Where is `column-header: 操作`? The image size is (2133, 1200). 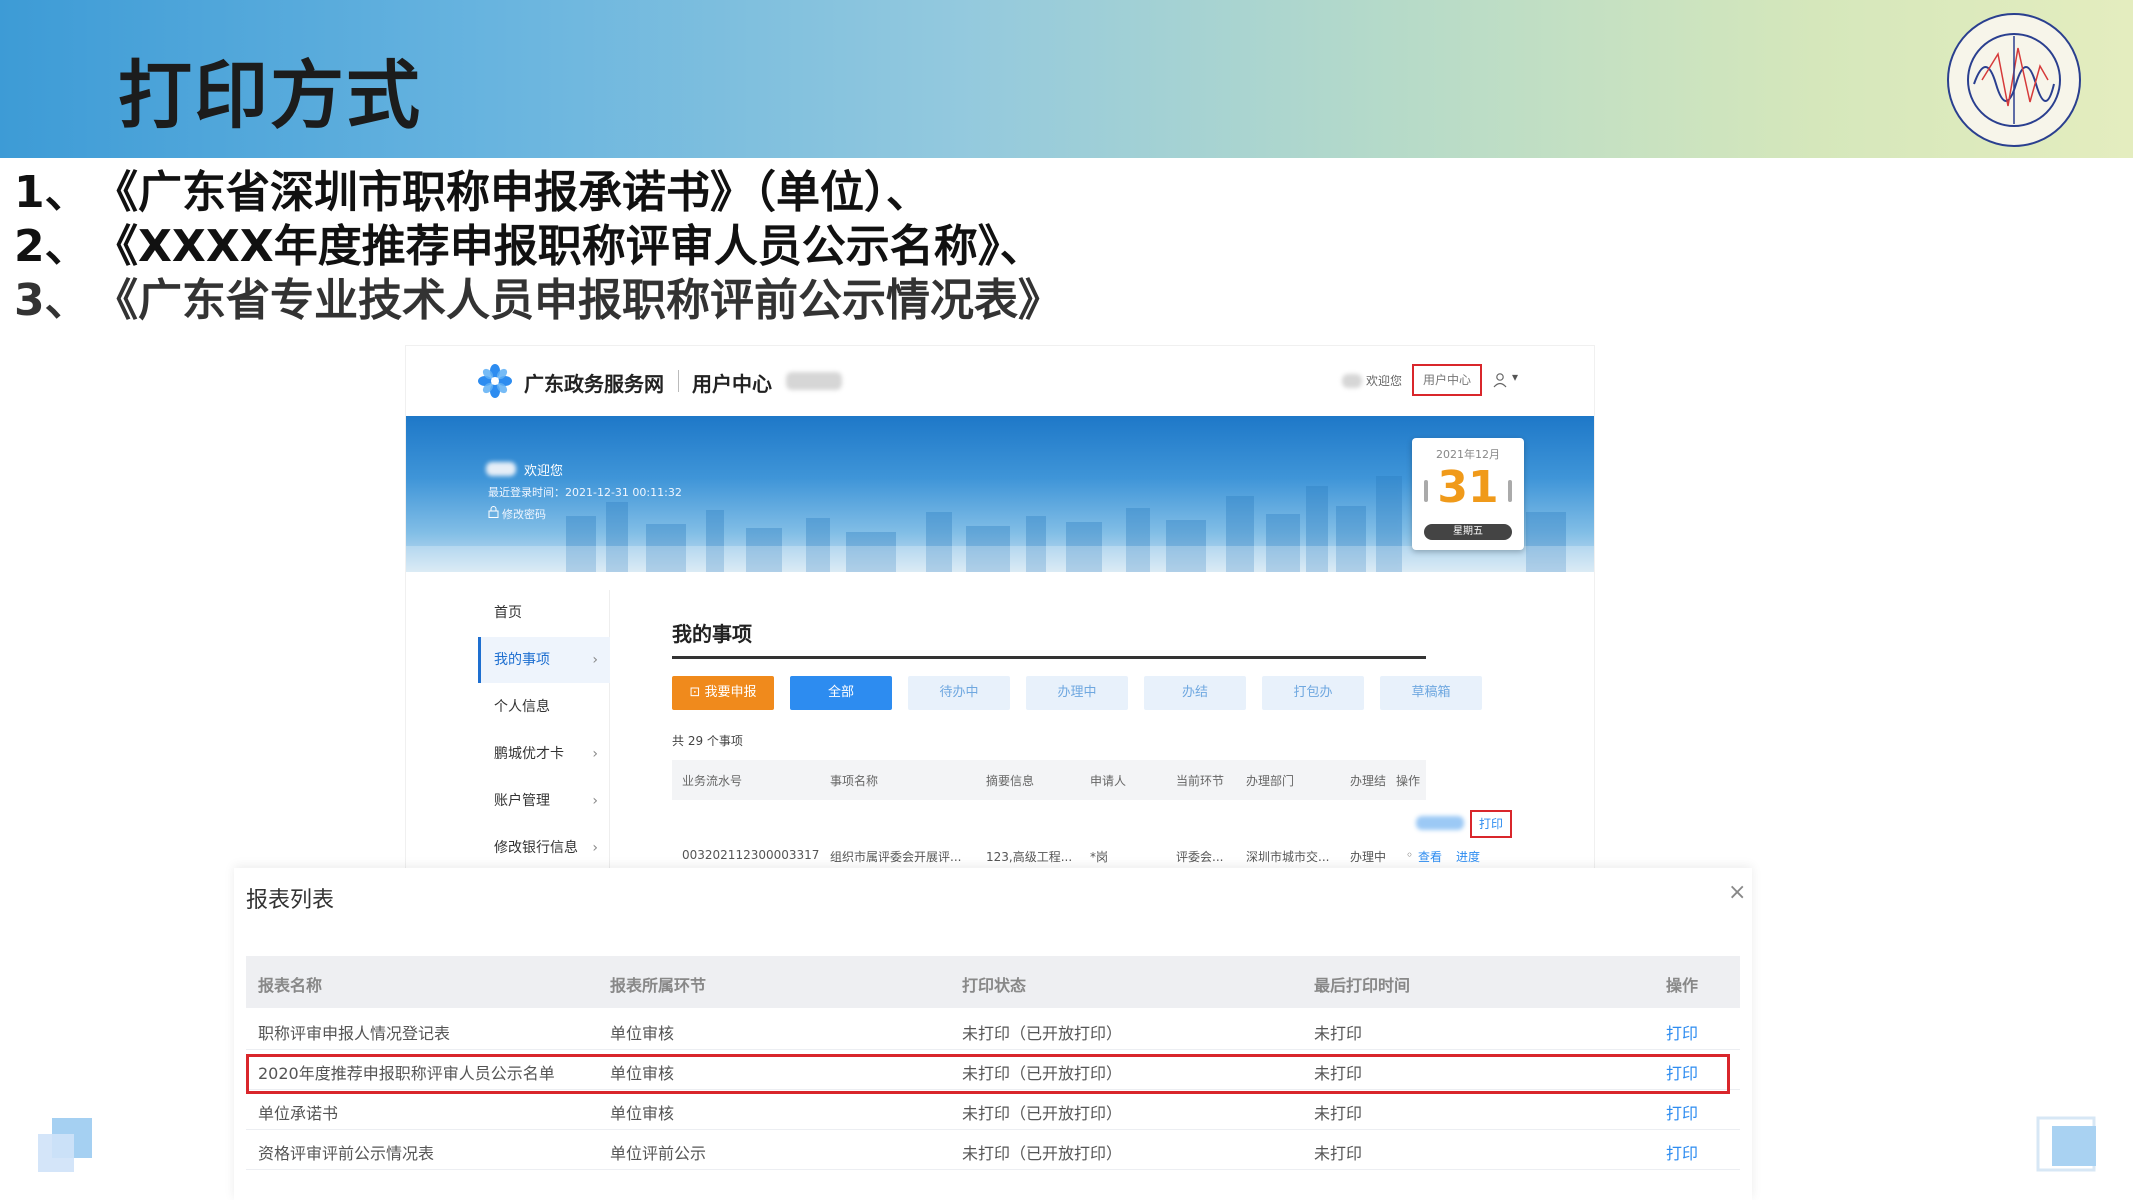
column-header: 操作 is located at coordinates (1682, 985).